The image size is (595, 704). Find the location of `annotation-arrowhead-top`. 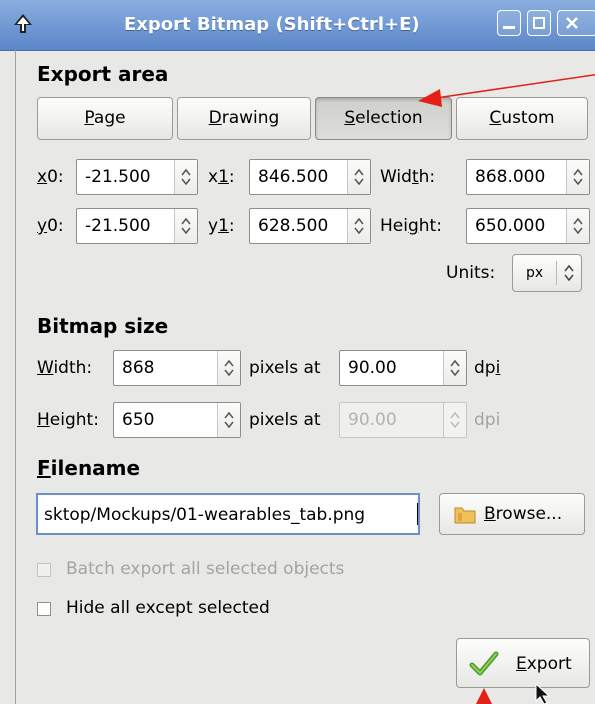

annotation-arrowhead-top is located at coordinates (430, 98).